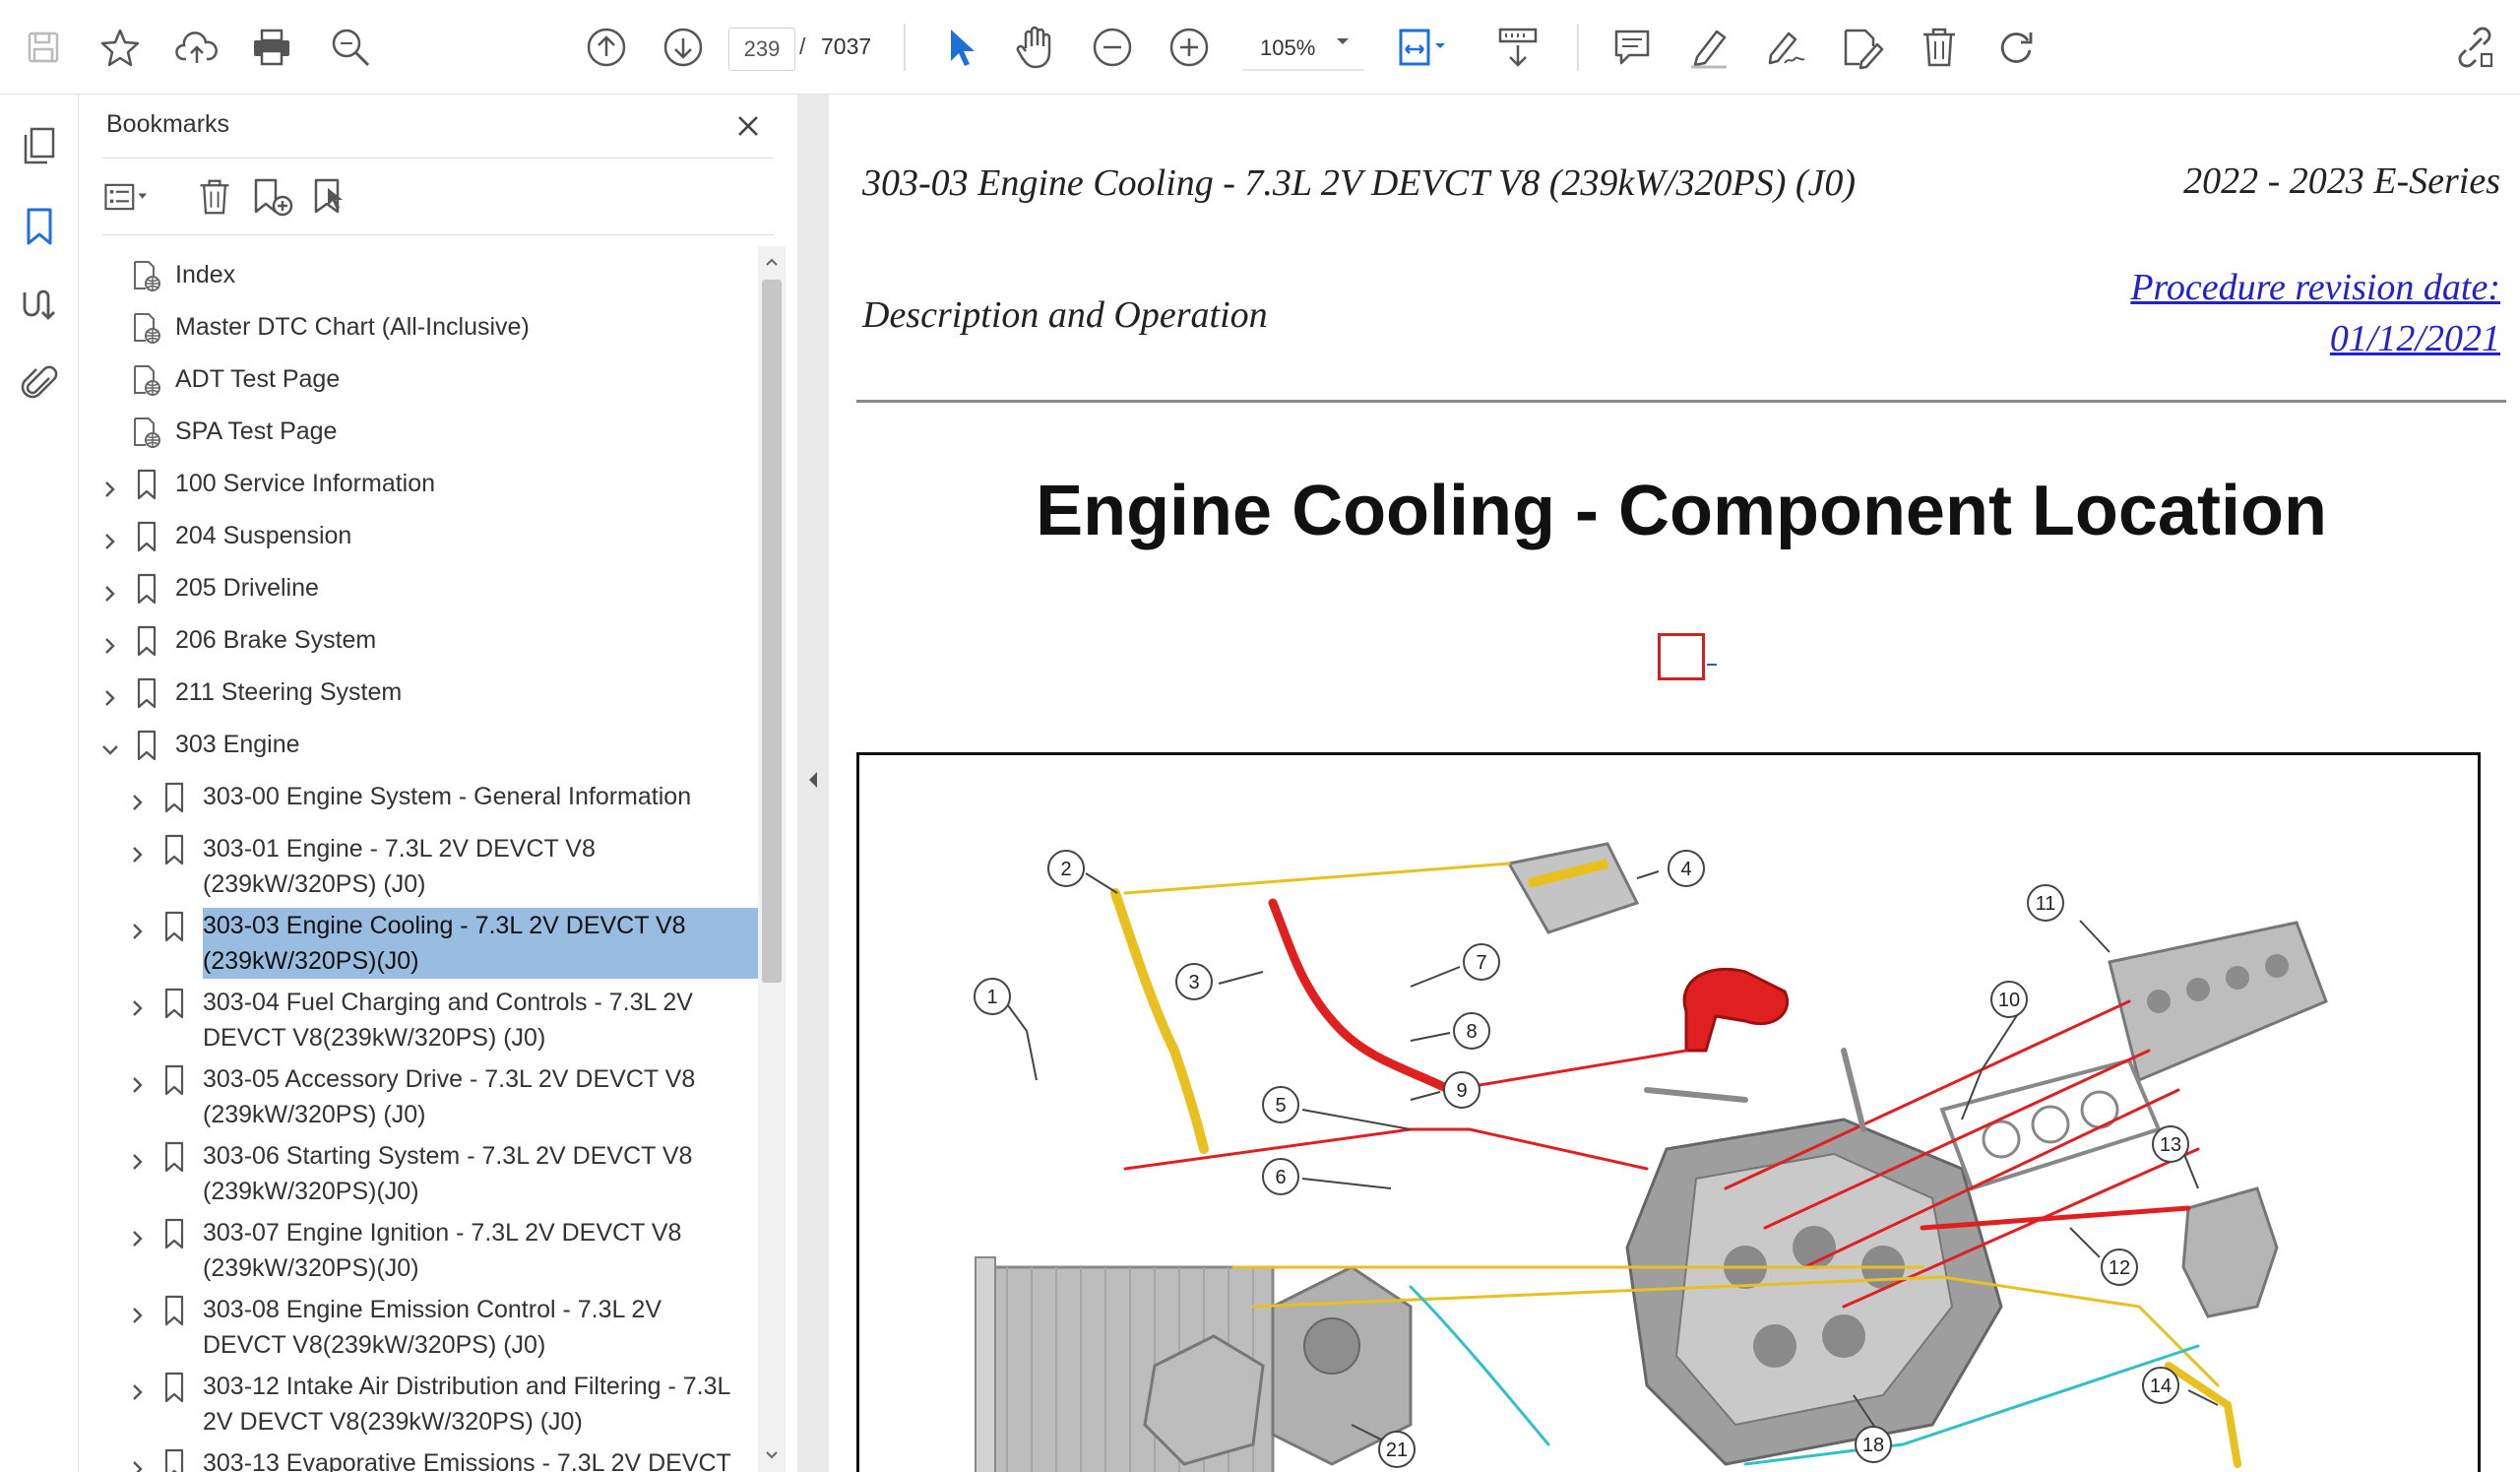  What do you see at coordinates (39, 305) in the screenshot?
I see `signatures-icon` at bounding box center [39, 305].